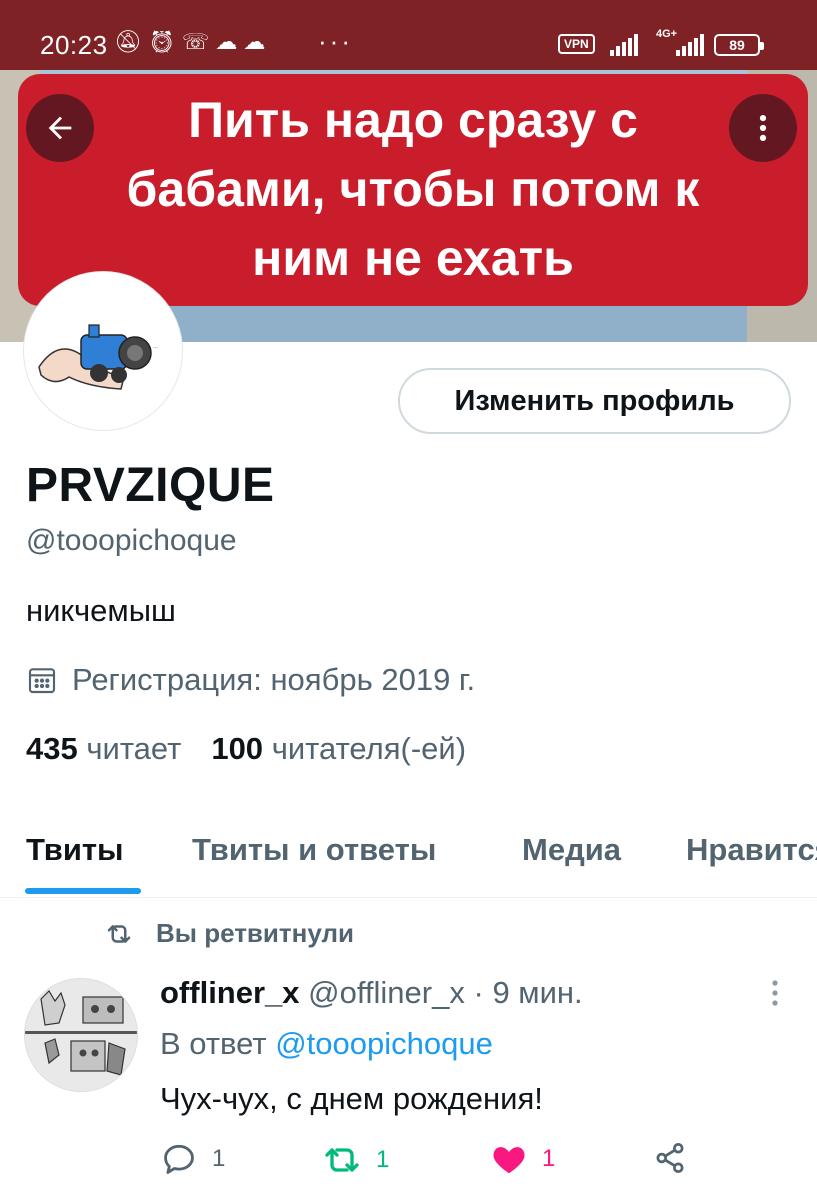 The height and width of the screenshot is (1200, 817). What do you see at coordinates (164, 42) in the screenshot?
I see `alarm-icon: ⏰︎` at bounding box center [164, 42].